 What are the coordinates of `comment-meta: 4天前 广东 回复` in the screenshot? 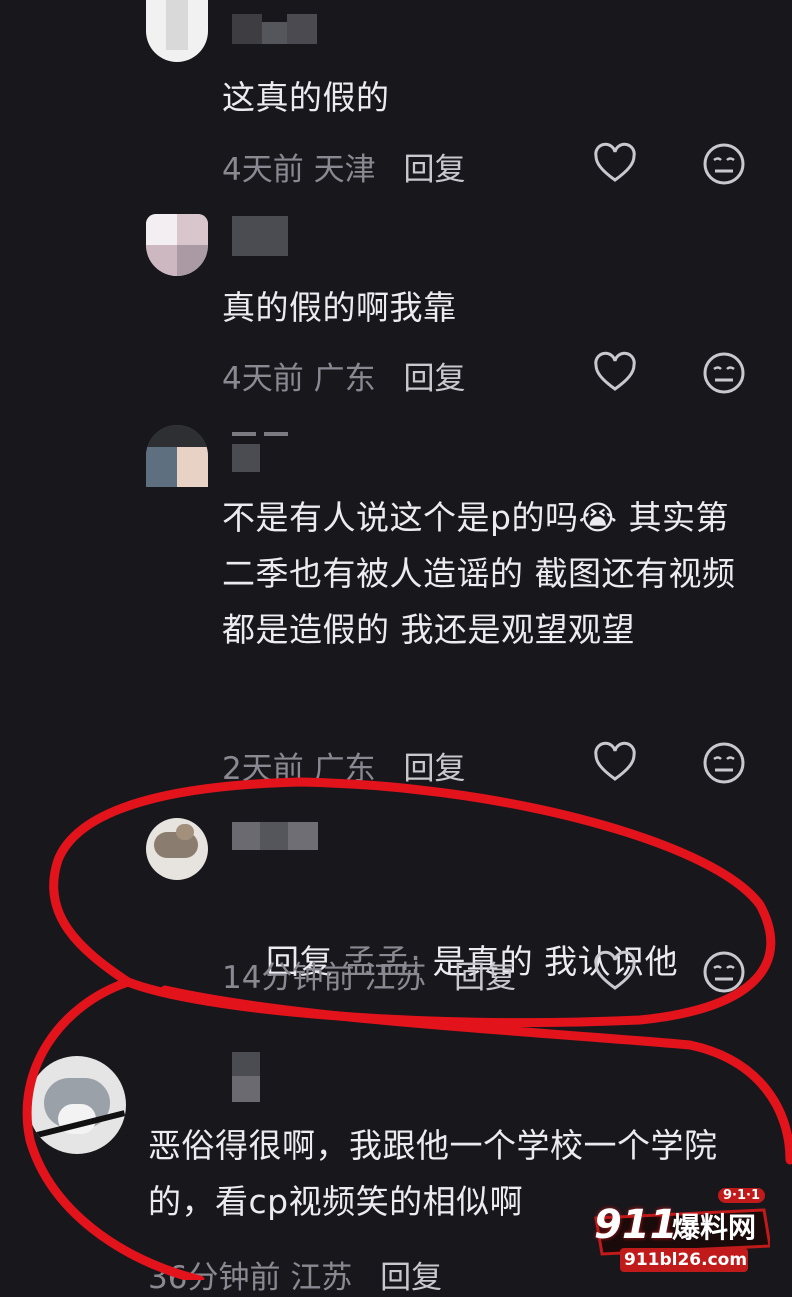 It's located at (343, 375).